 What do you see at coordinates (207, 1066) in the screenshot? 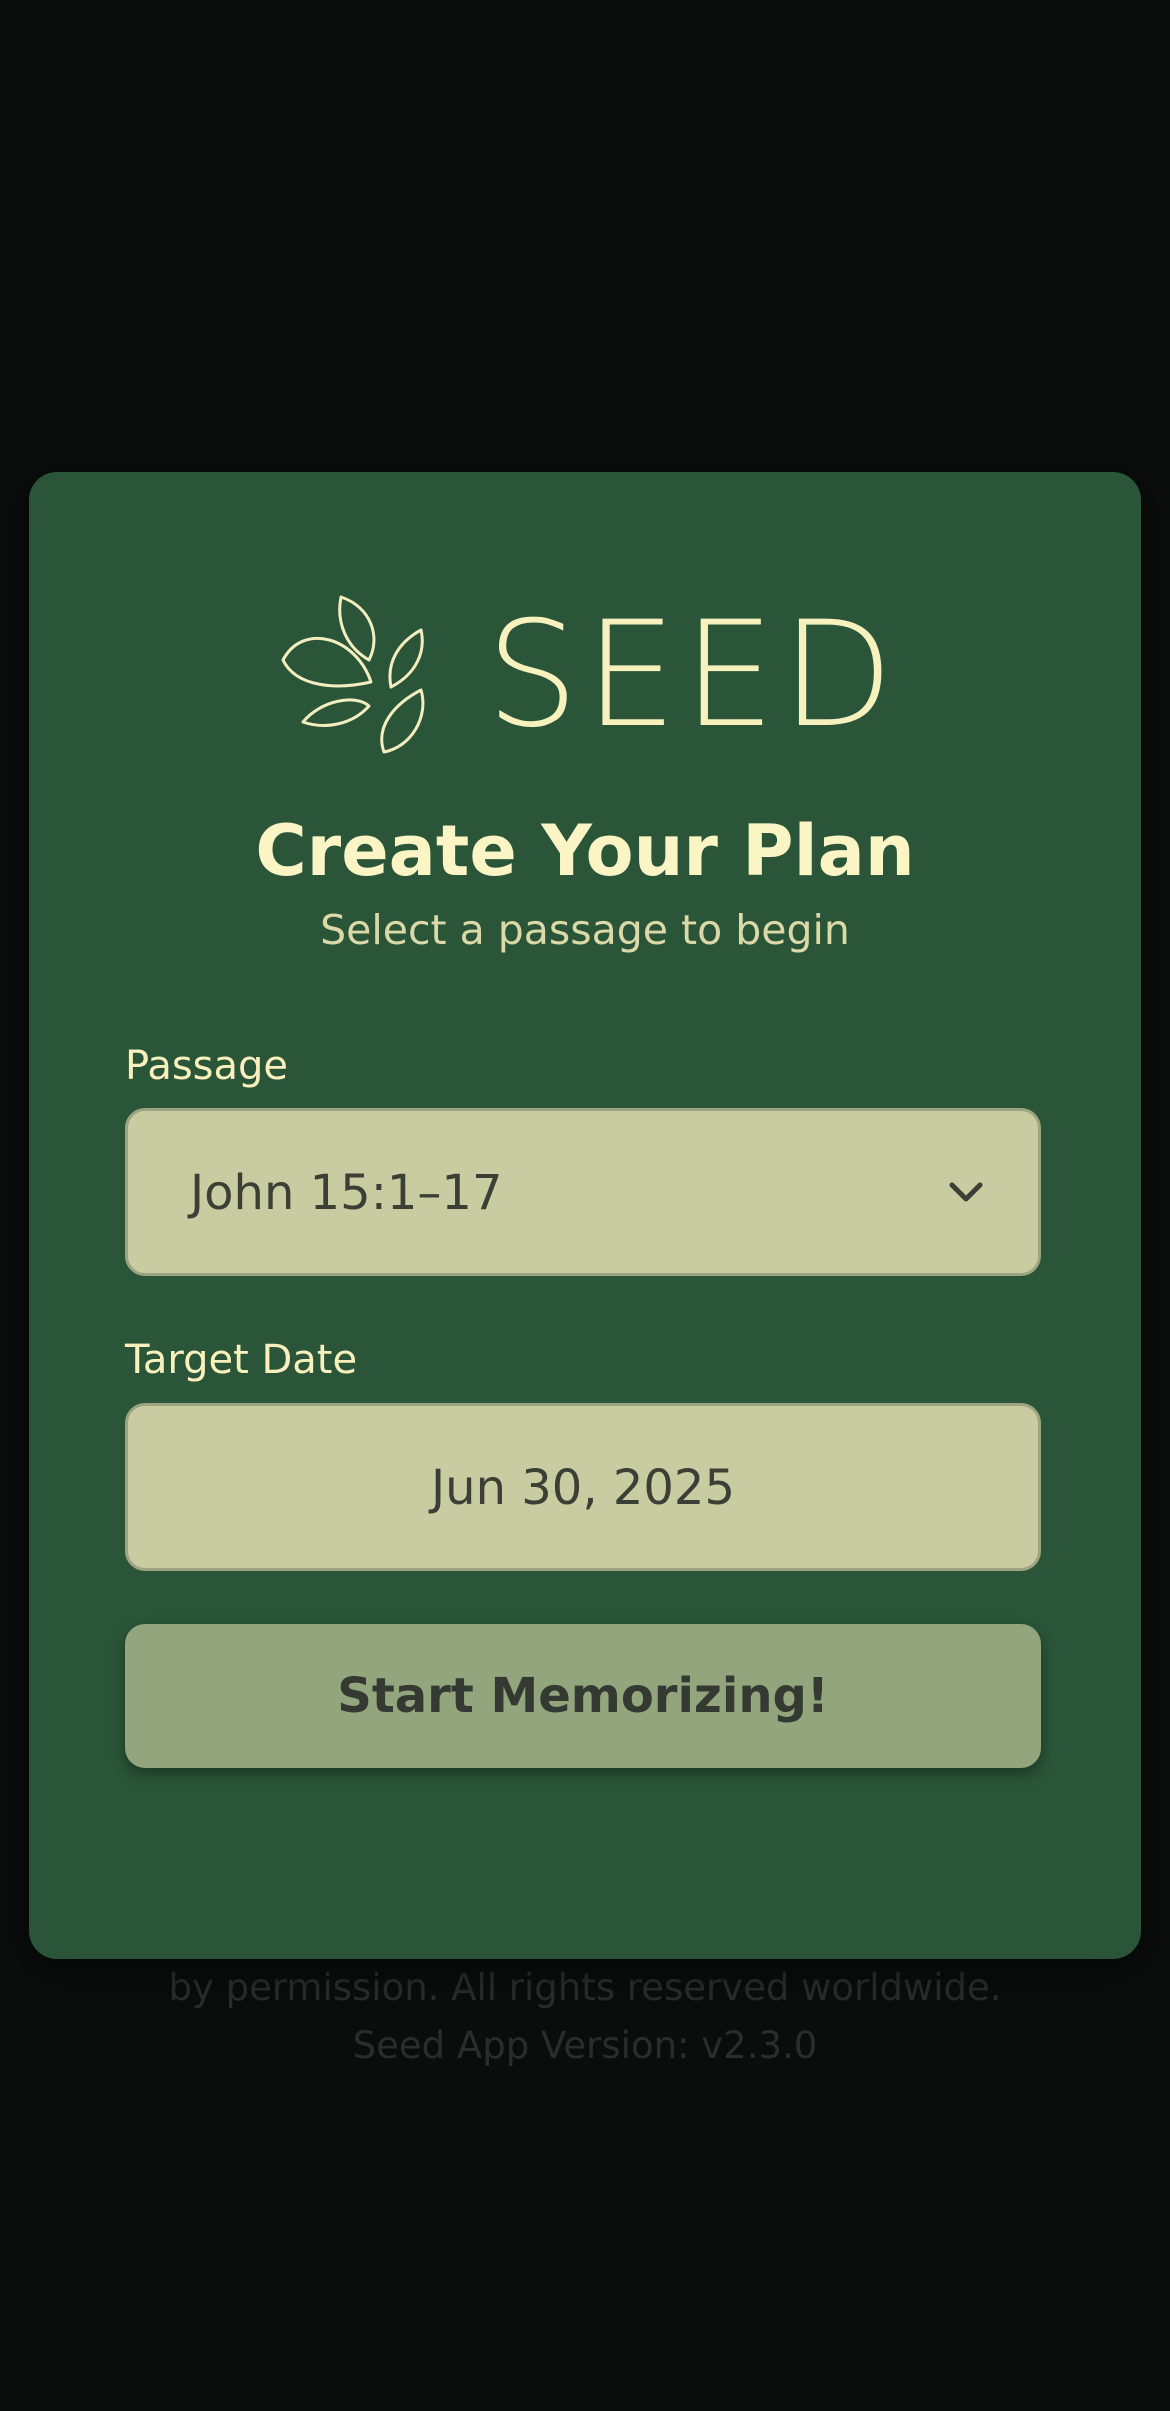
I see `passage-label: Passage` at bounding box center [207, 1066].